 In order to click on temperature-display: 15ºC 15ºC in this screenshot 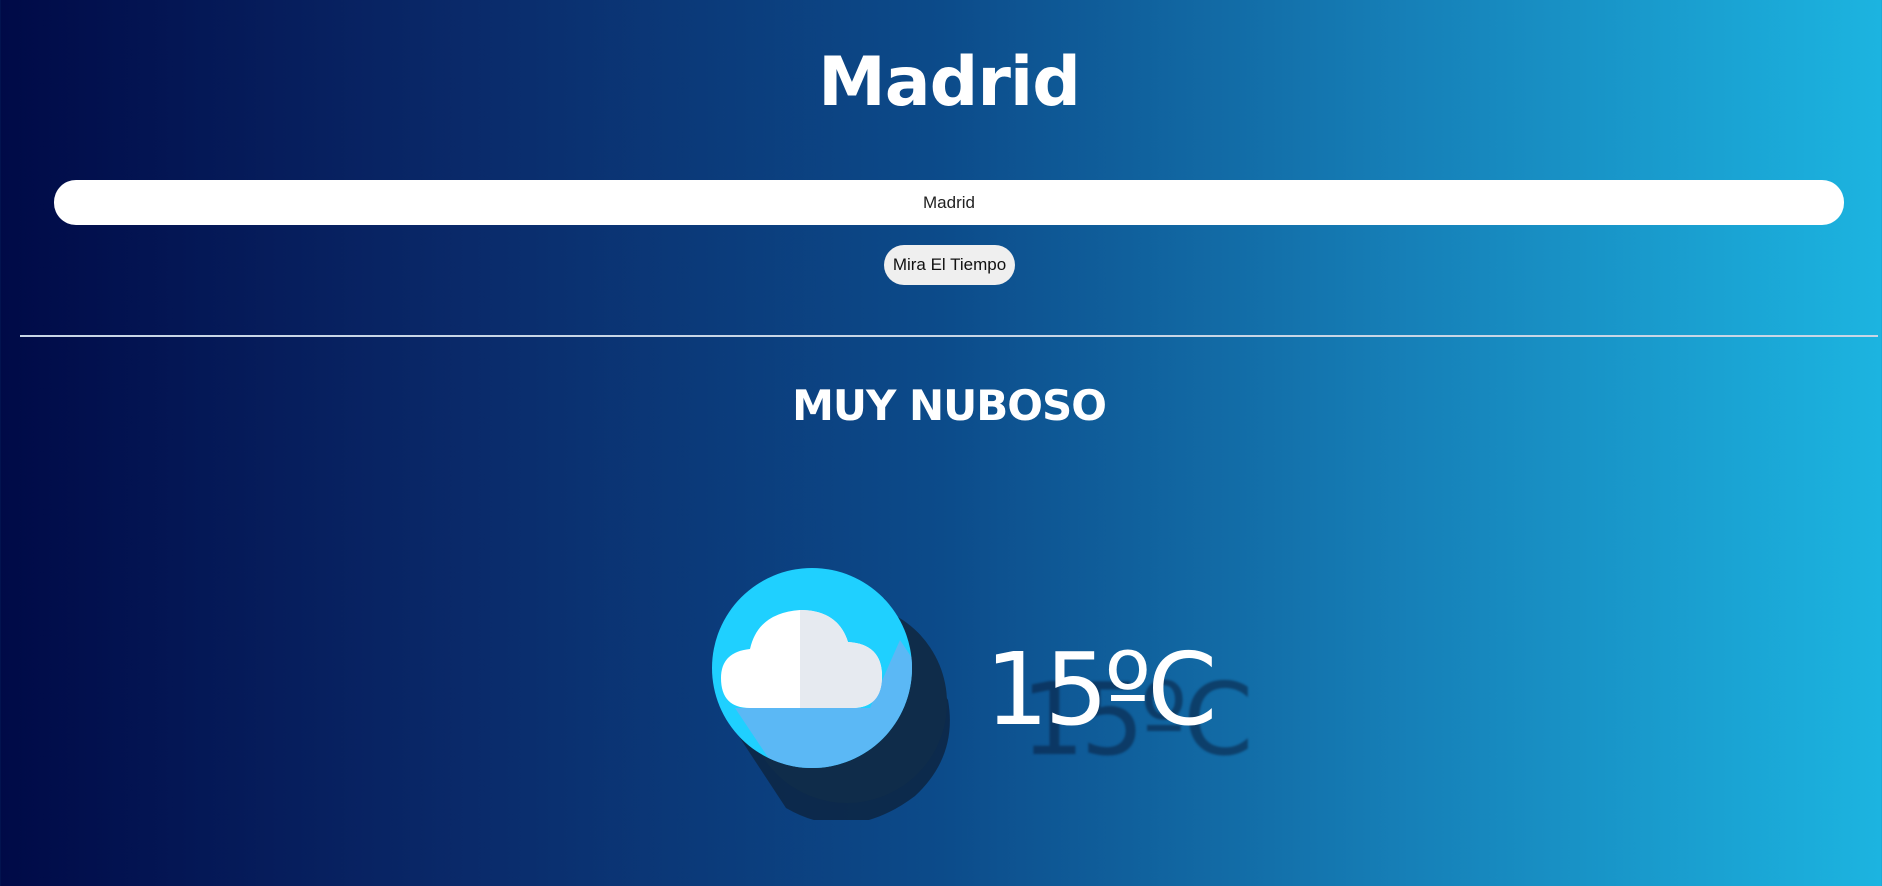, I will do `click(1125, 705)`.